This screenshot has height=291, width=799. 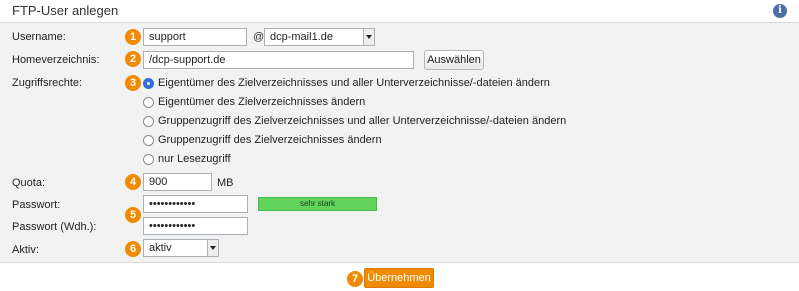 I want to click on username-label: Username:, so click(x=39, y=37).